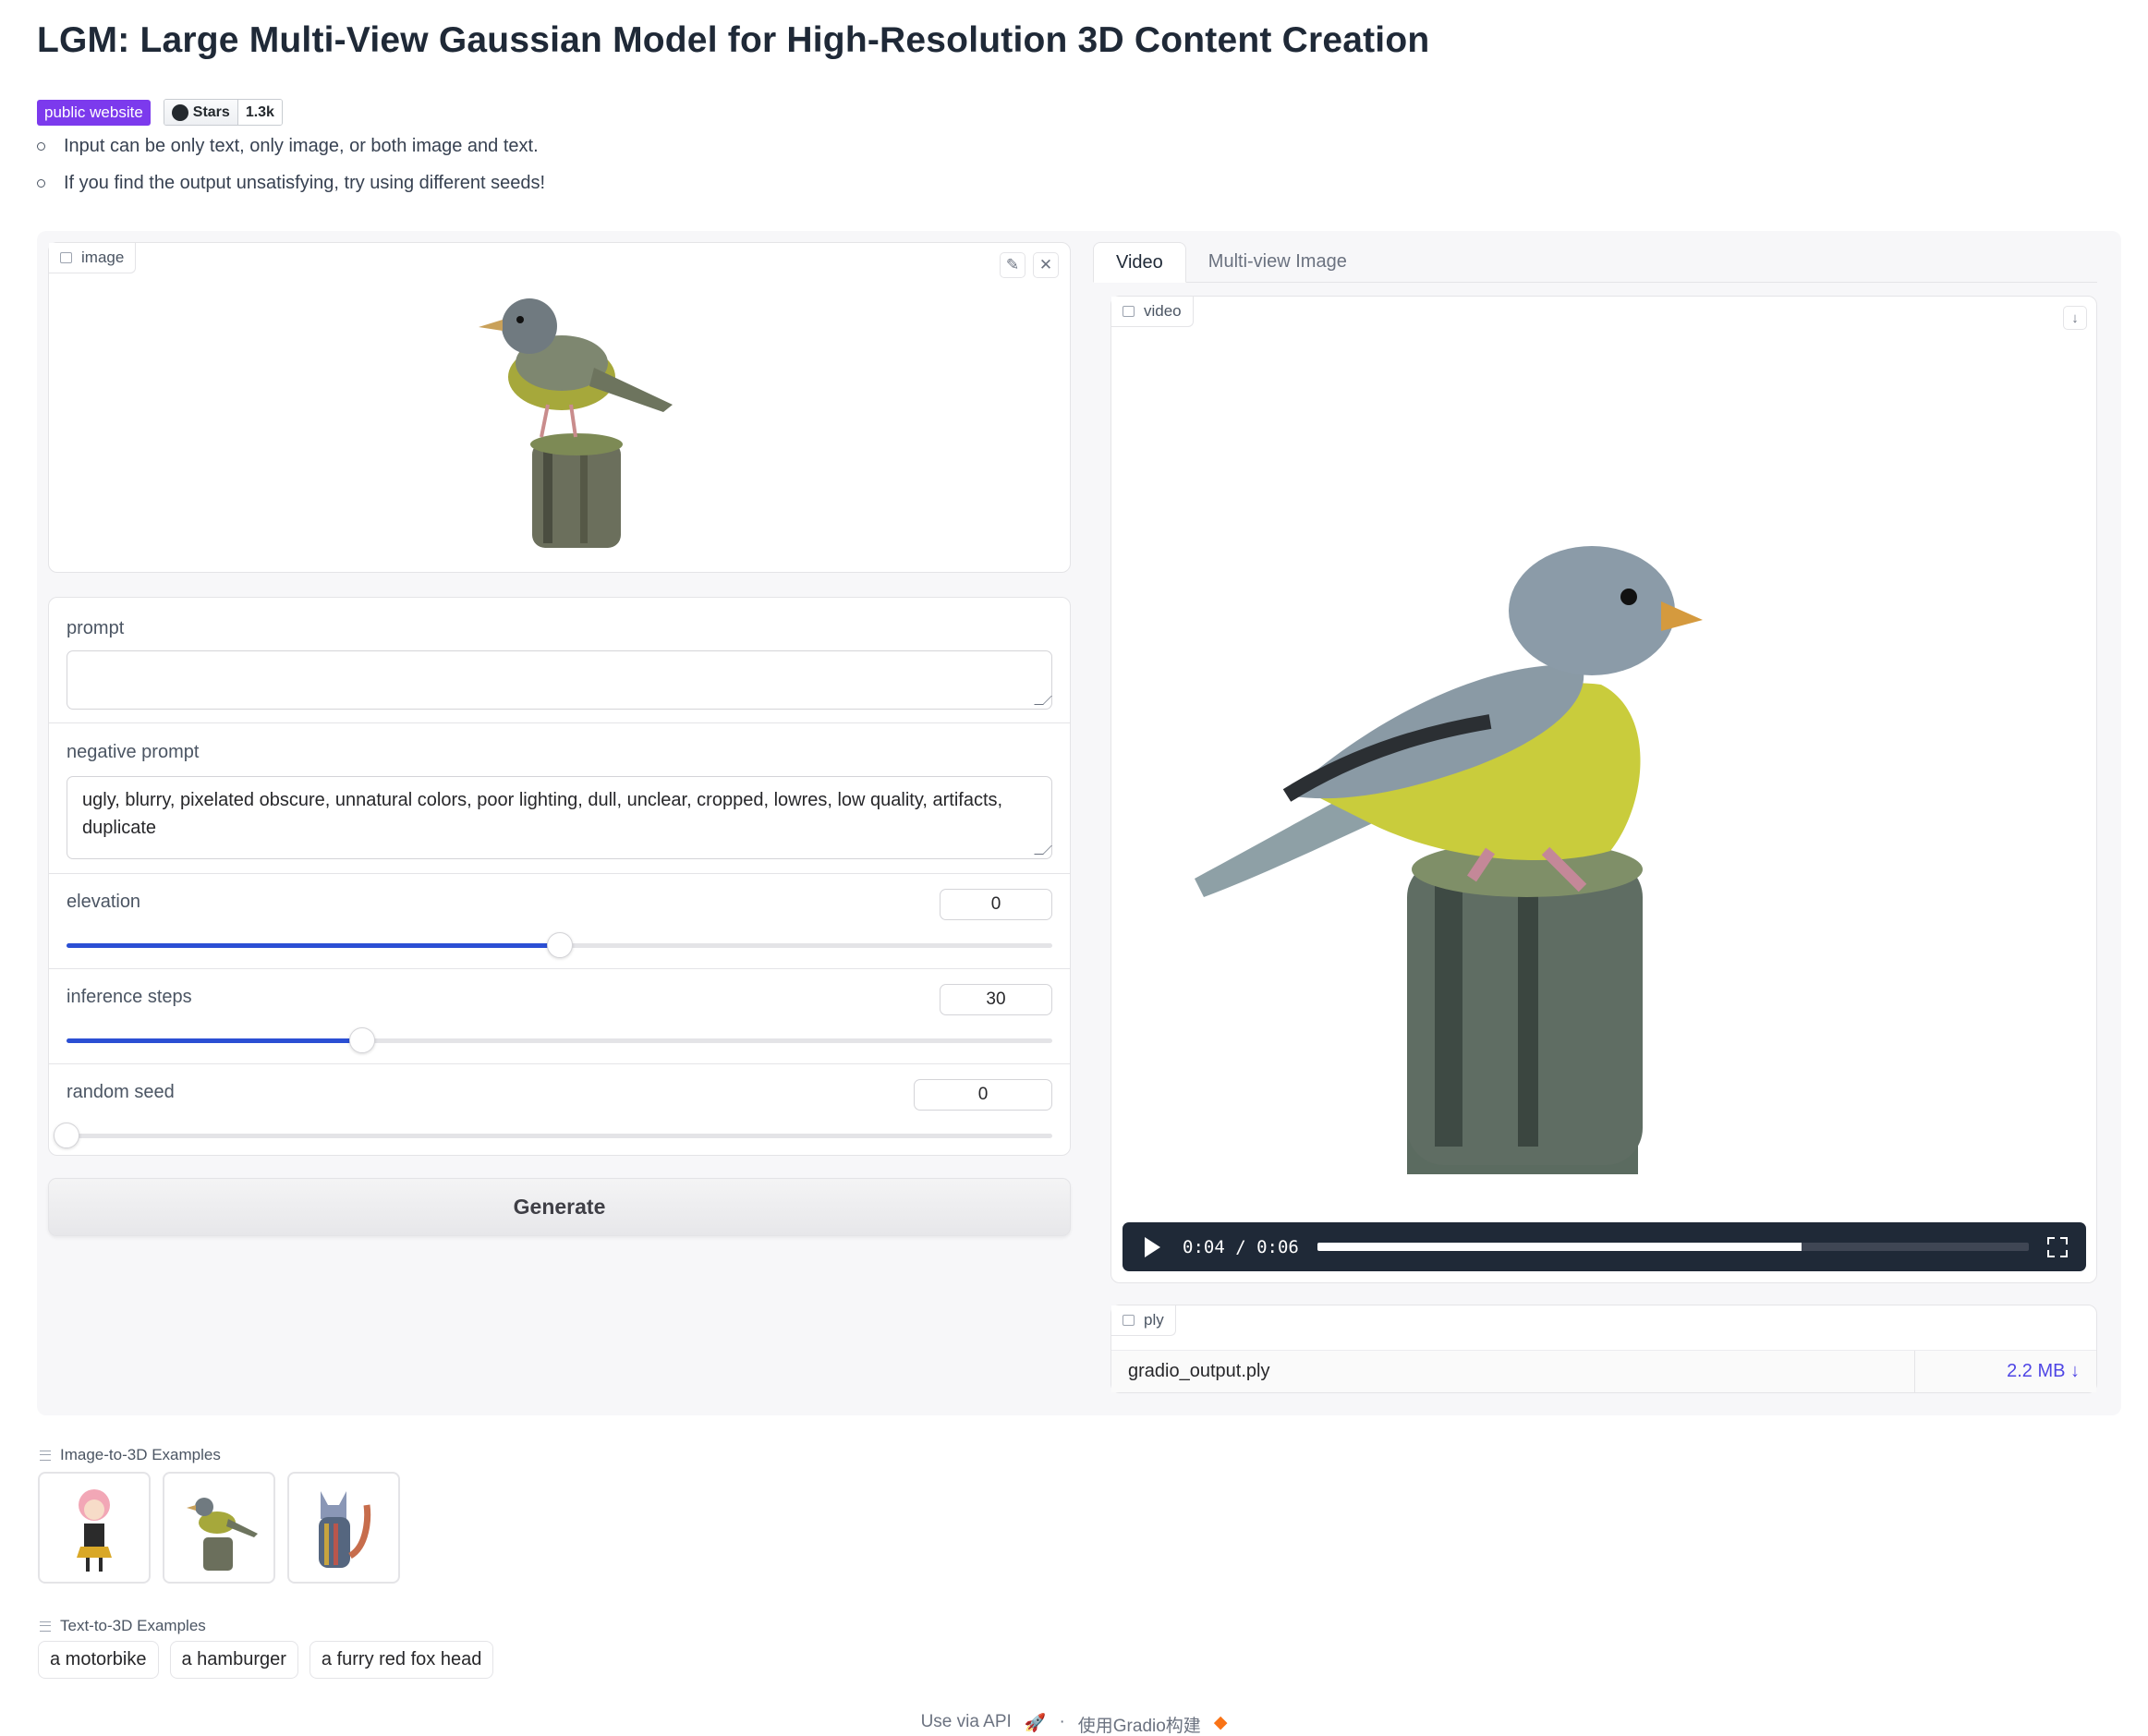  Describe the element at coordinates (2057, 1247) in the screenshot. I see `fullscreen-icon` at that location.